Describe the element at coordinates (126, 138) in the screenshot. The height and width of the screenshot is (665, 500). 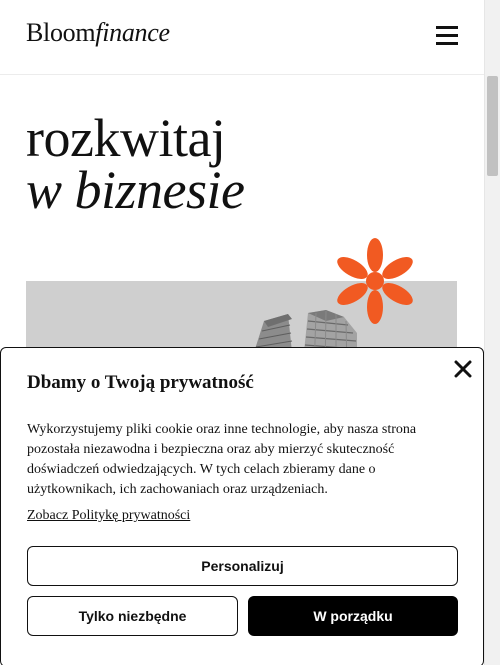
I see `hero-heading-line1: rozkwitaj` at that location.